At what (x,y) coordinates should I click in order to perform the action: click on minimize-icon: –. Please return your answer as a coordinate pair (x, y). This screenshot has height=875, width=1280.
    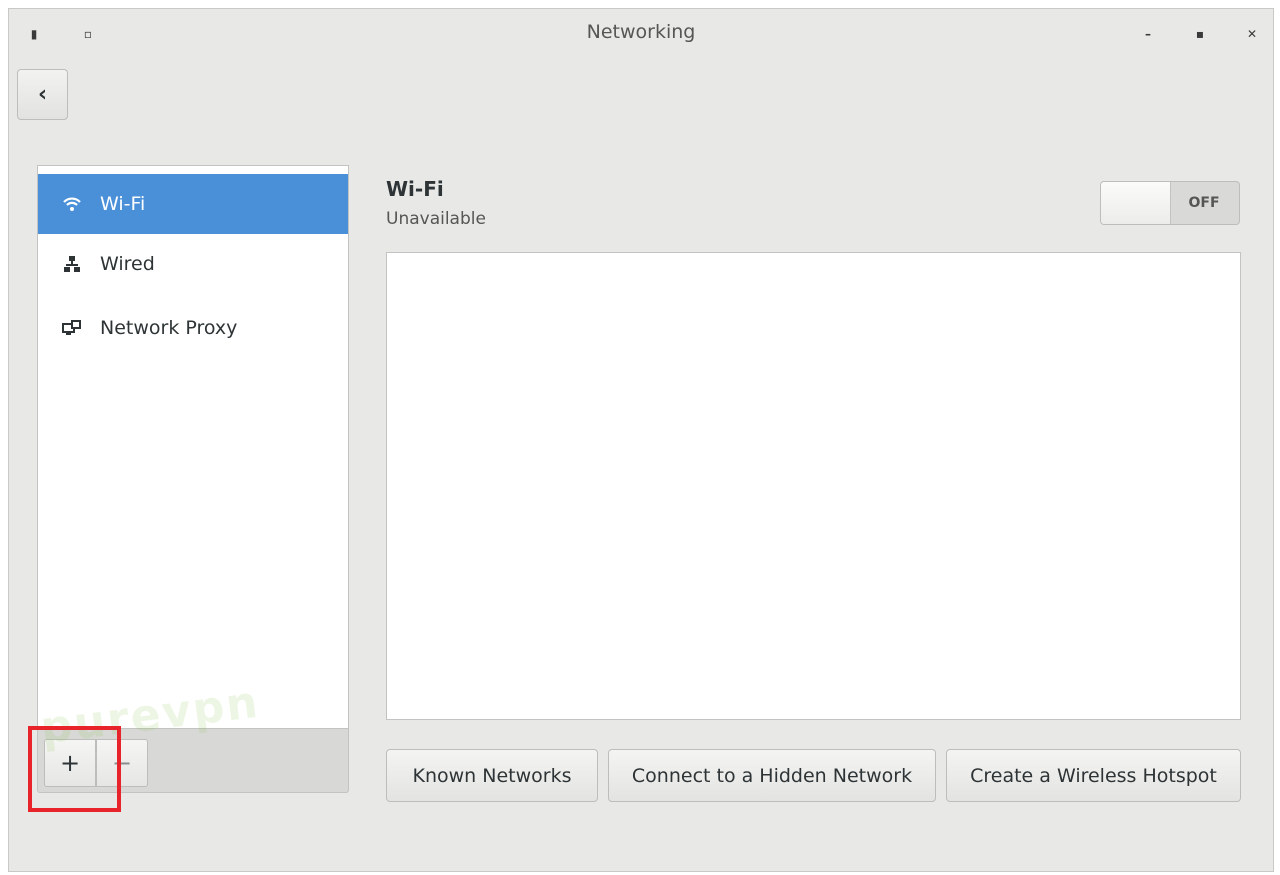
    Looking at the image, I should click on (1148, 34).